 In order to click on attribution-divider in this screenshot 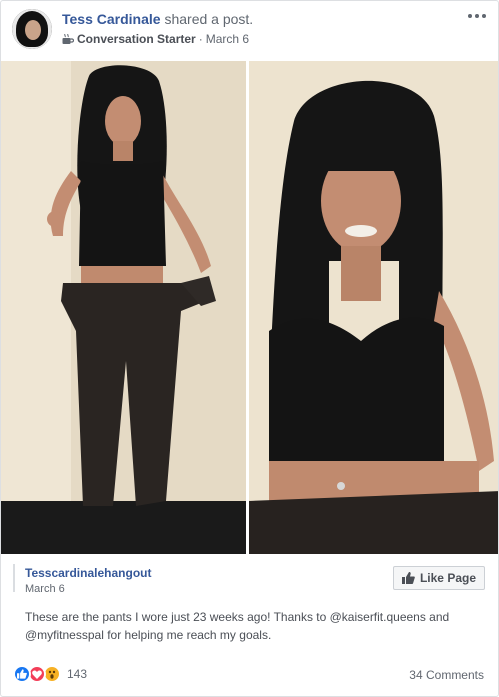, I will do `click(14, 578)`.